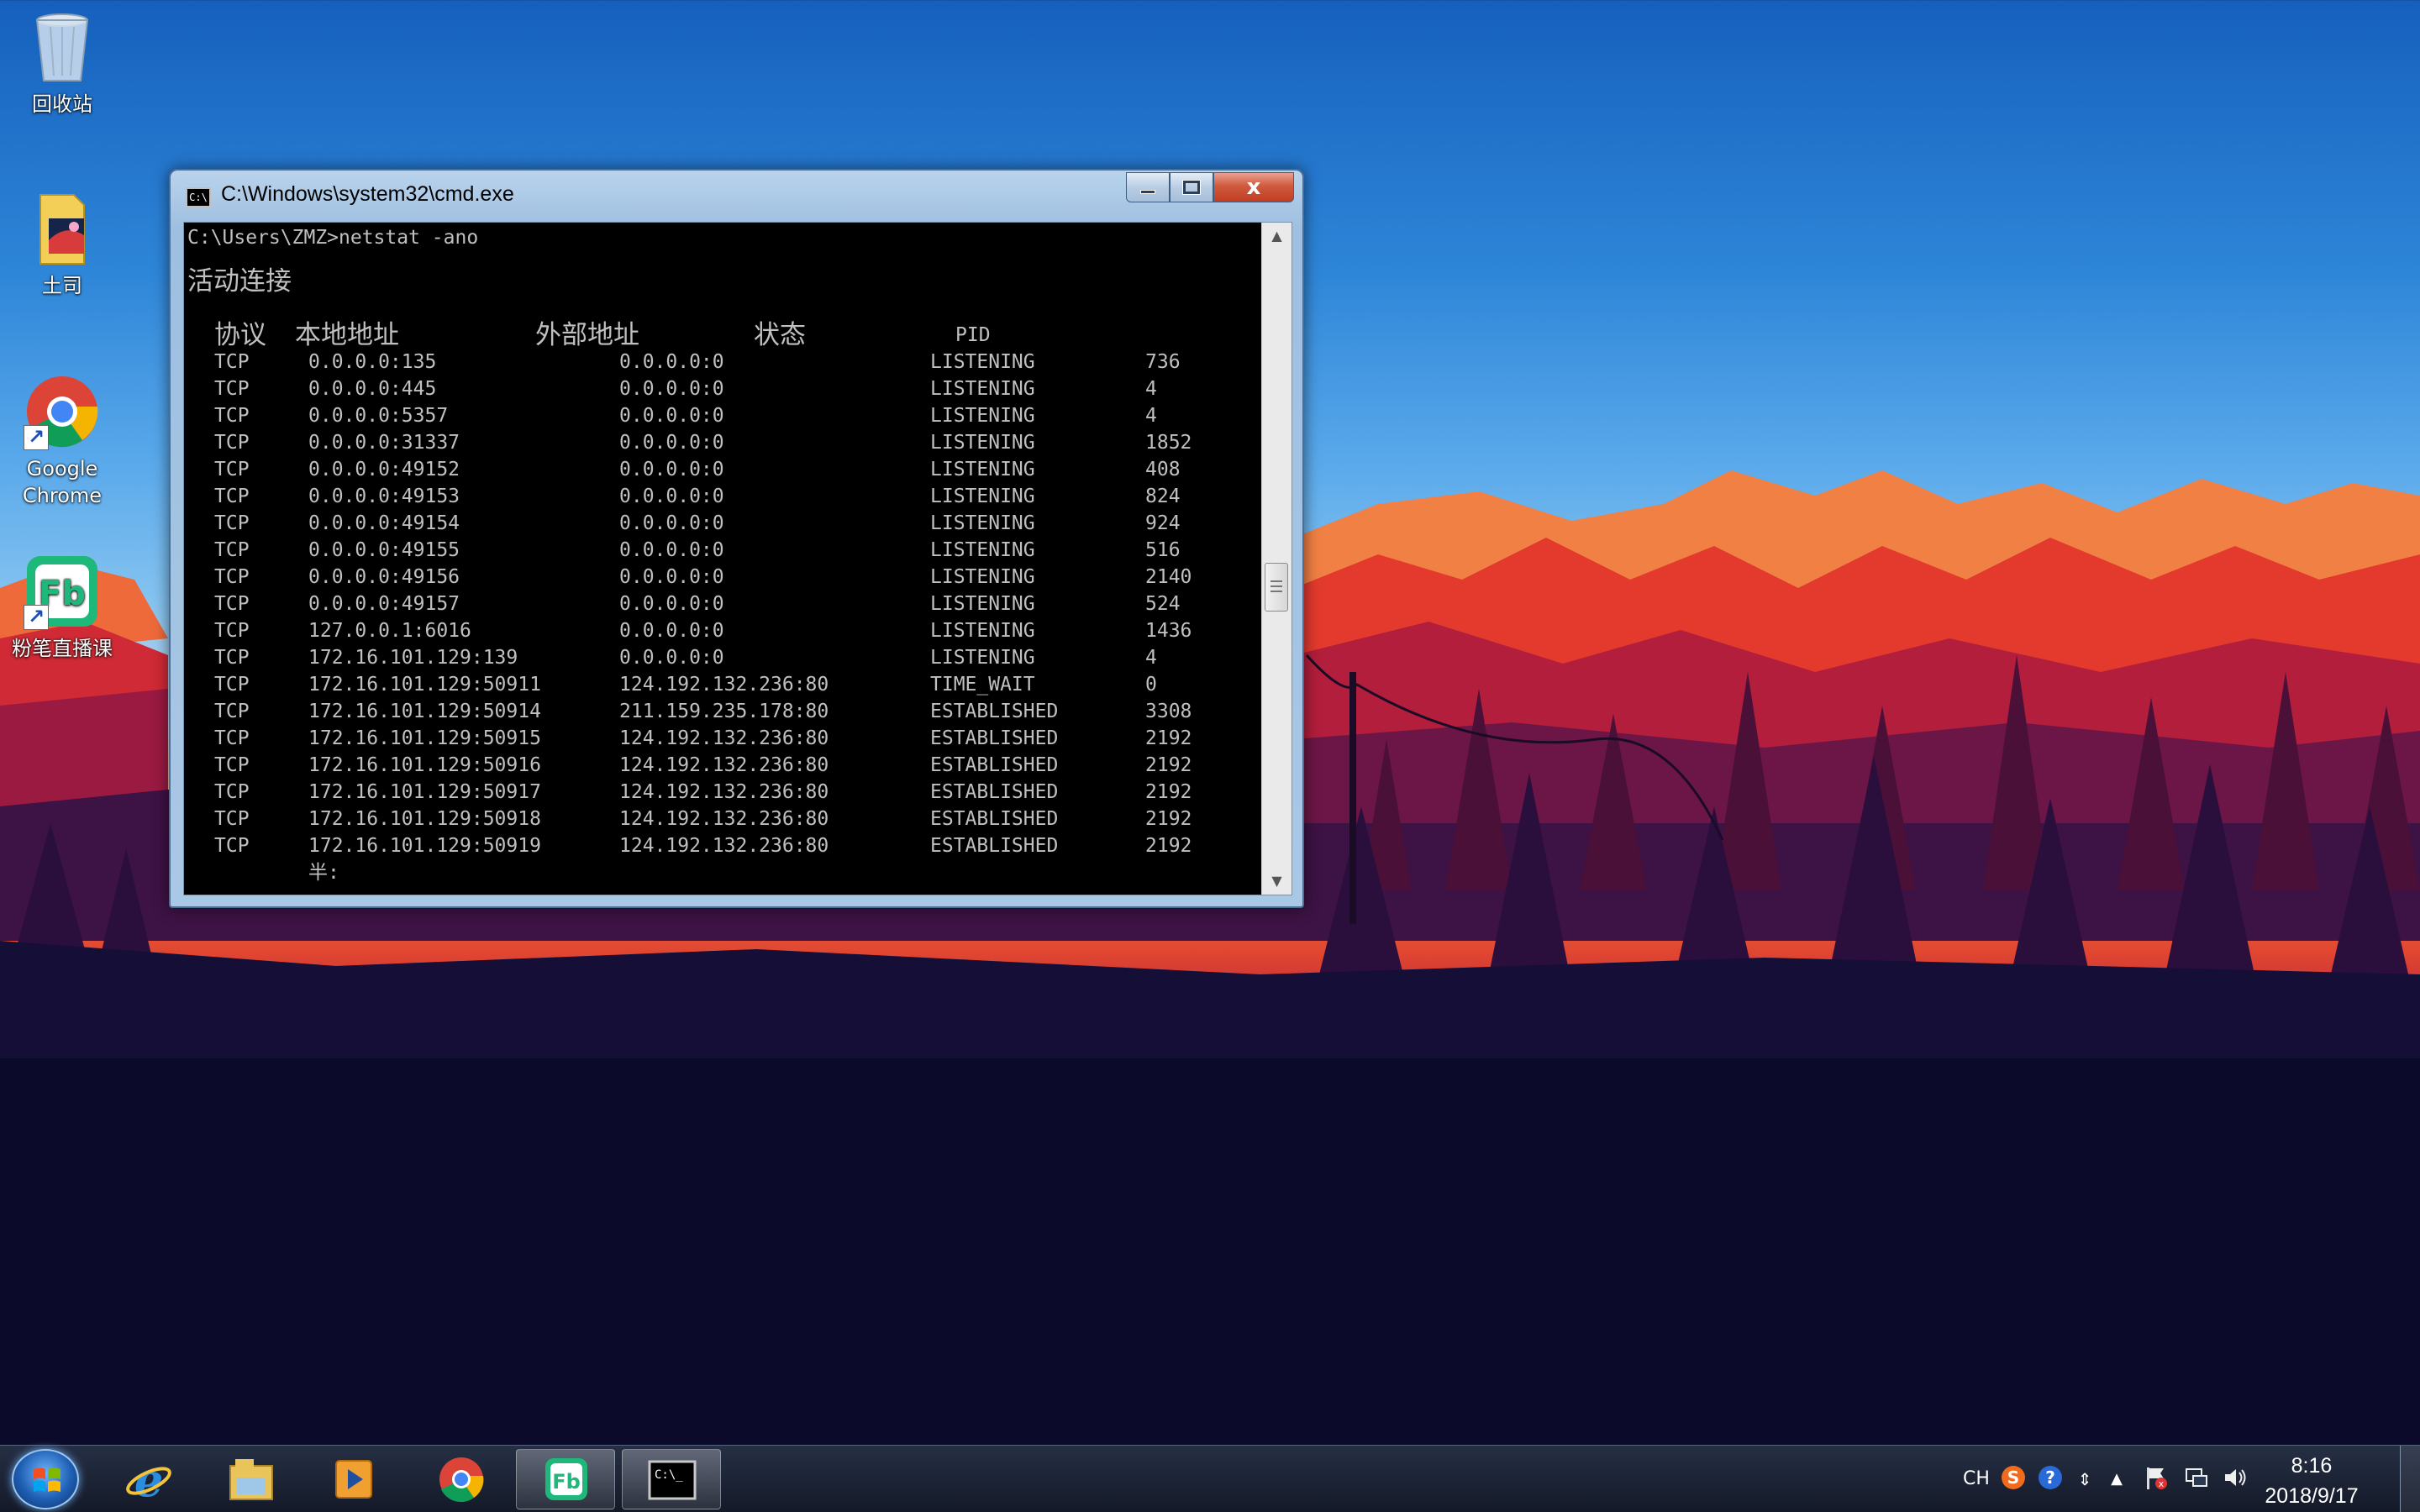 This screenshot has width=2420, height=1512. I want to click on caption-buttons: x, so click(1210, 188).